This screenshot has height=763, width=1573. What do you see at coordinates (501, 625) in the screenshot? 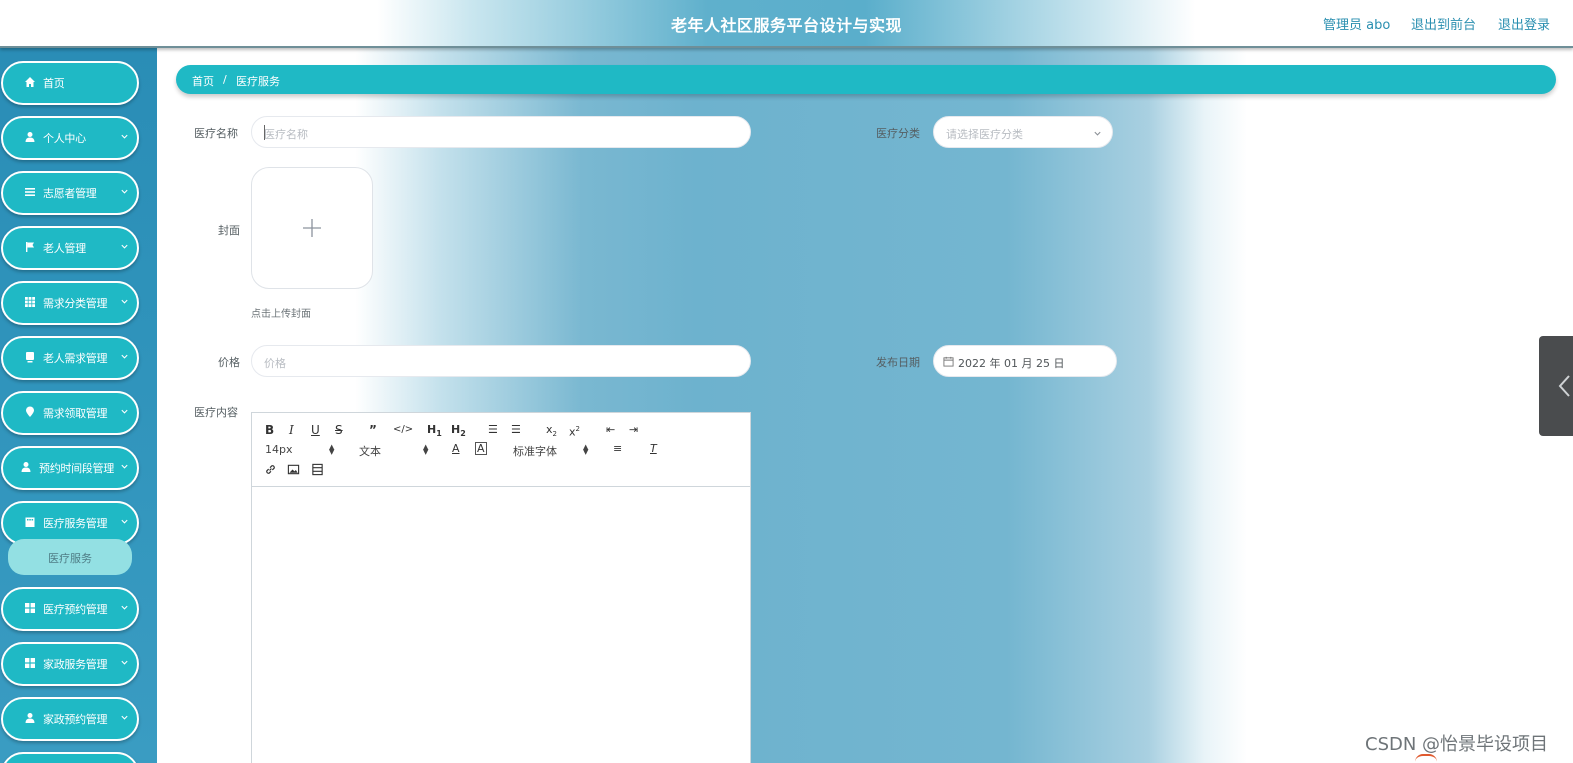
I see `editor-content-area` at bounding box center [501, 625].